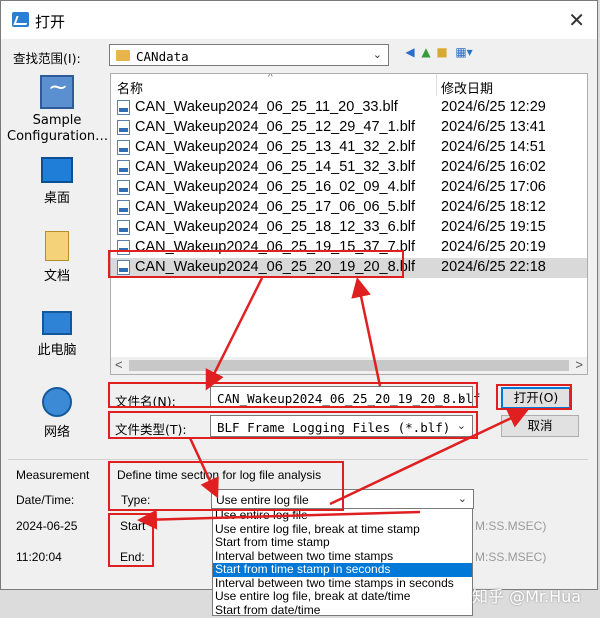 This screenshot has height=618, width=600. What do you see at coordinates (133, 526) in the screenshot?
I see `start-label: Start` at bounding box center [133, 526].